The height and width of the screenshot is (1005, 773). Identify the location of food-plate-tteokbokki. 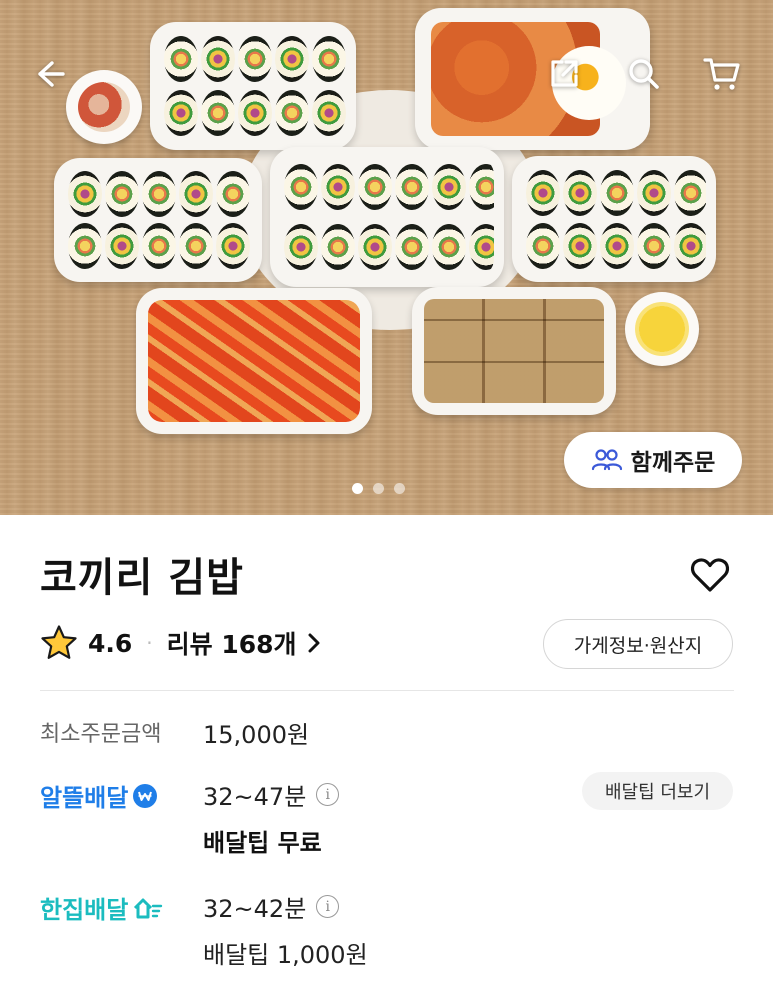
(254, 361).